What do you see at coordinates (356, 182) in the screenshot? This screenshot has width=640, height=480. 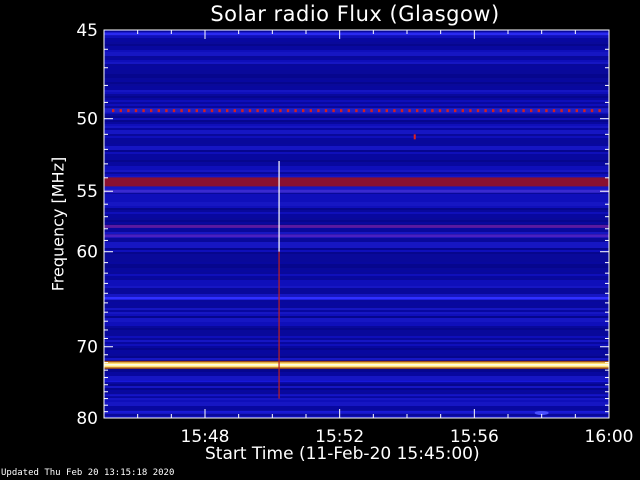 I see `band-54.3` at bounding box center [356, 182].